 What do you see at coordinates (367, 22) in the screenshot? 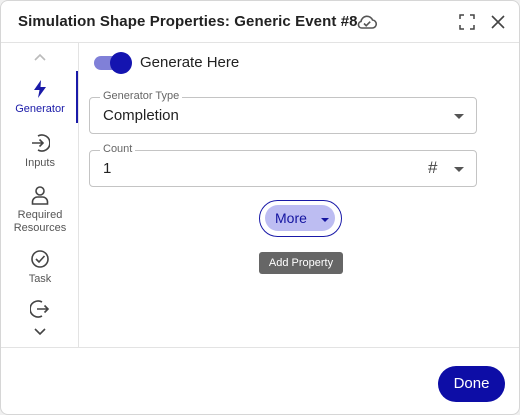
I see `cloud-icon` at bounding box center [367, 22].